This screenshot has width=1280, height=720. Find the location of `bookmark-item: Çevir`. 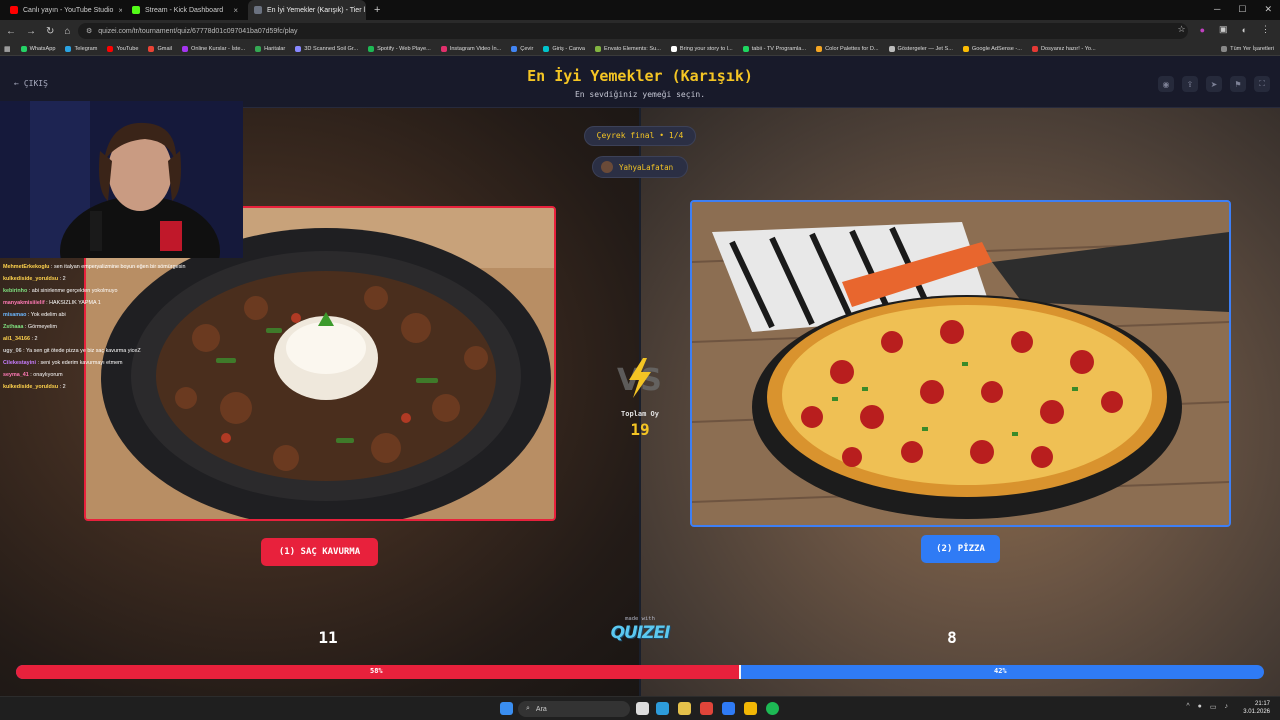

bookmark-item: Çevir is located at coordinates (522, 48).